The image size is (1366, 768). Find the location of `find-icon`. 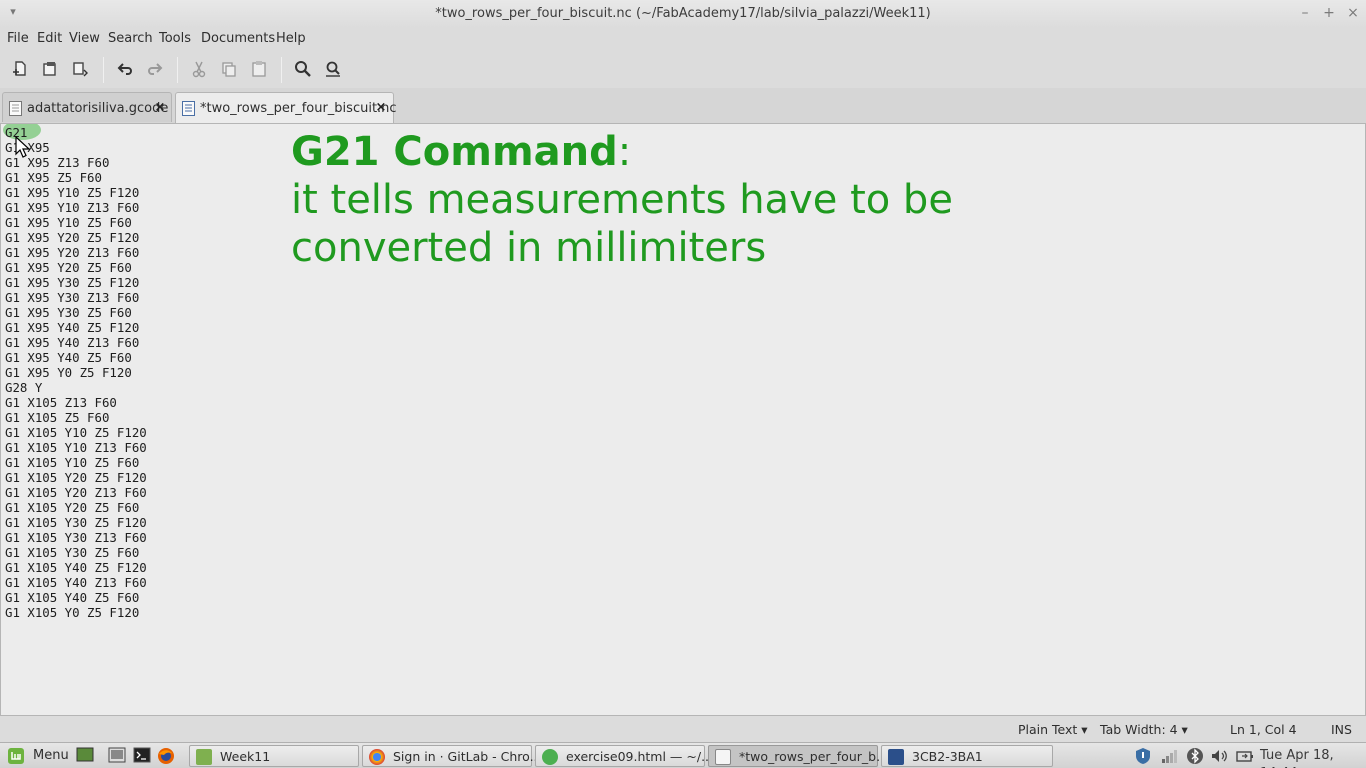

find-icon is located at coordinates (303, 69).